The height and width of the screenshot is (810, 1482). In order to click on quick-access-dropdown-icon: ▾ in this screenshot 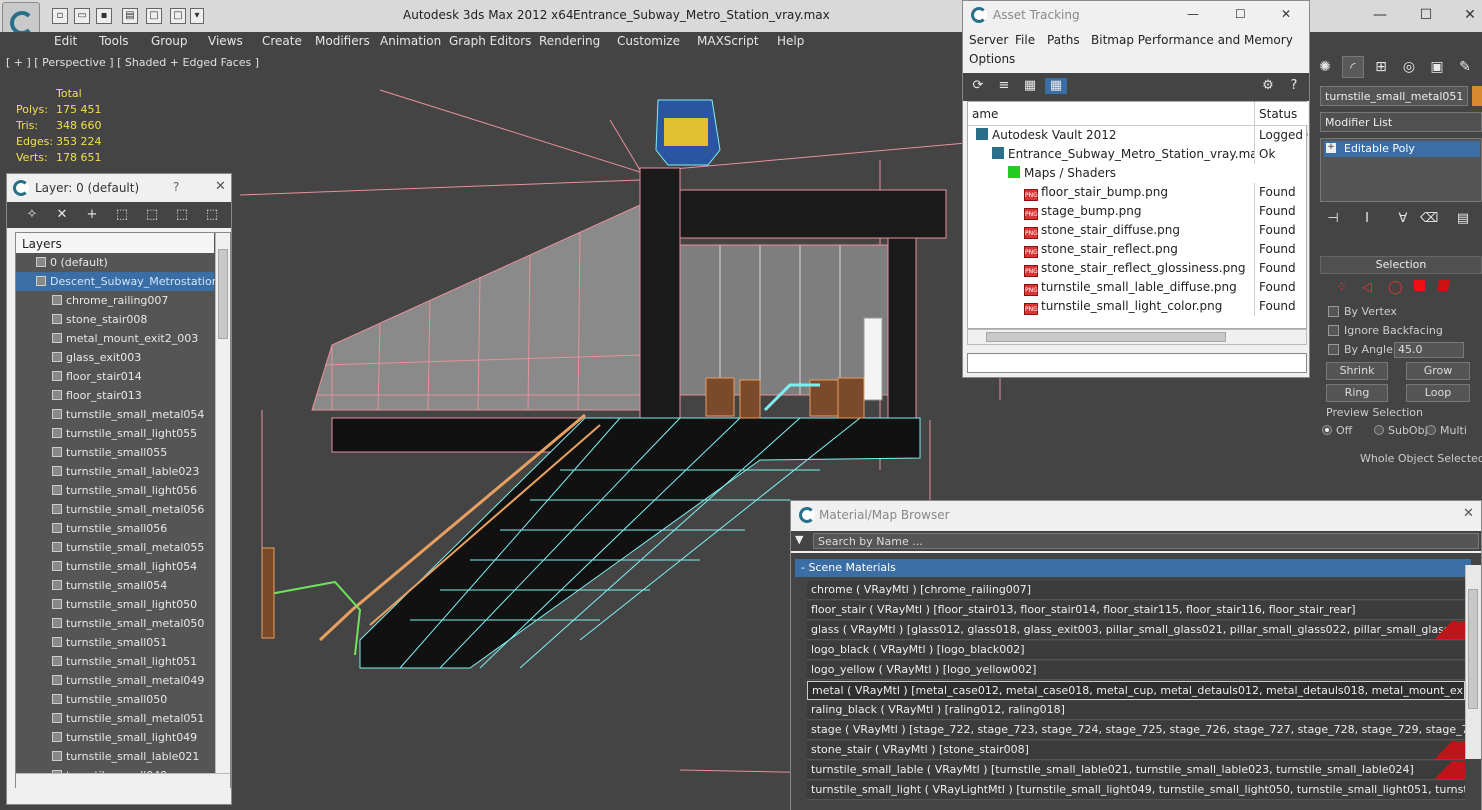, I will do `click(197, 16)`.